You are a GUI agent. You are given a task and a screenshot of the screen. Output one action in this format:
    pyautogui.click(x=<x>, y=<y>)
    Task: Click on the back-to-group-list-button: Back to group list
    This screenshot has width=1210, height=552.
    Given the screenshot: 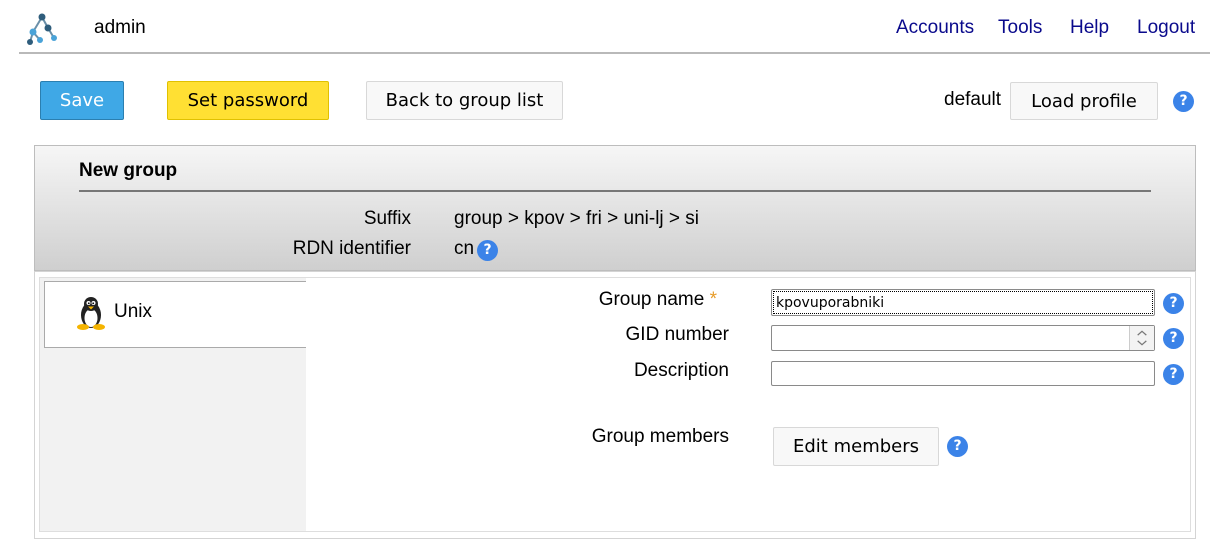 What is the action you would take?
    pyautogui.click(x=464, y=100)
    